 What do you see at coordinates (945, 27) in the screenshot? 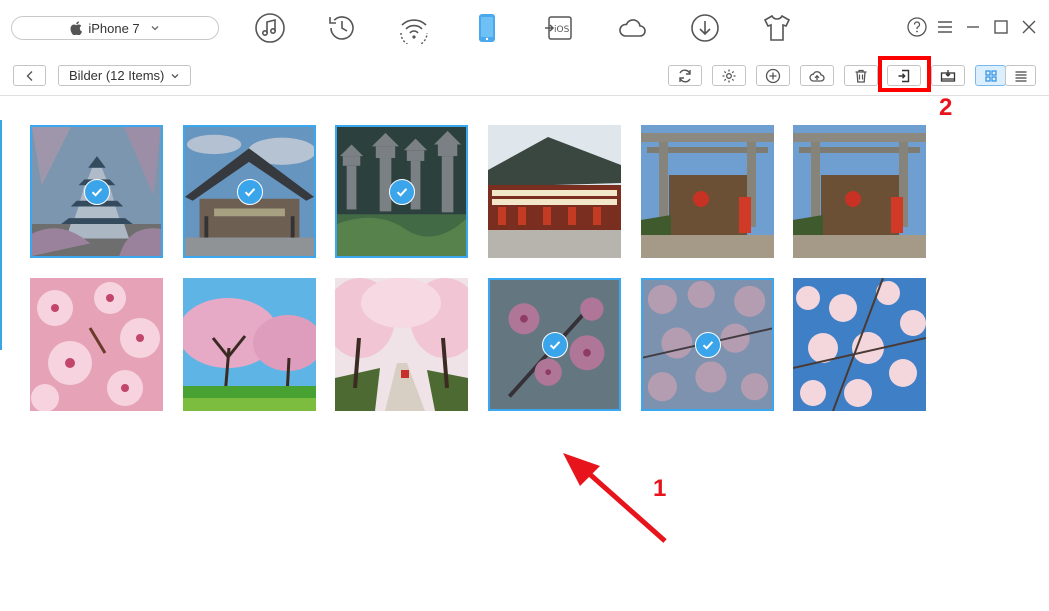
I see `menu-icon` at bounding box center [945, 27].